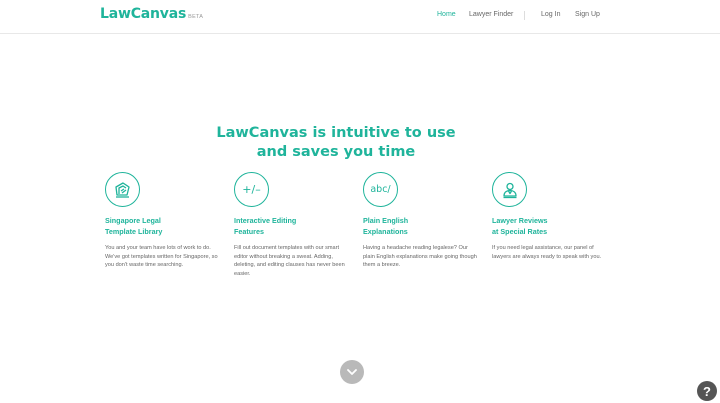  I want to click on plus-minus-icon: +/–, so click(251, 189).